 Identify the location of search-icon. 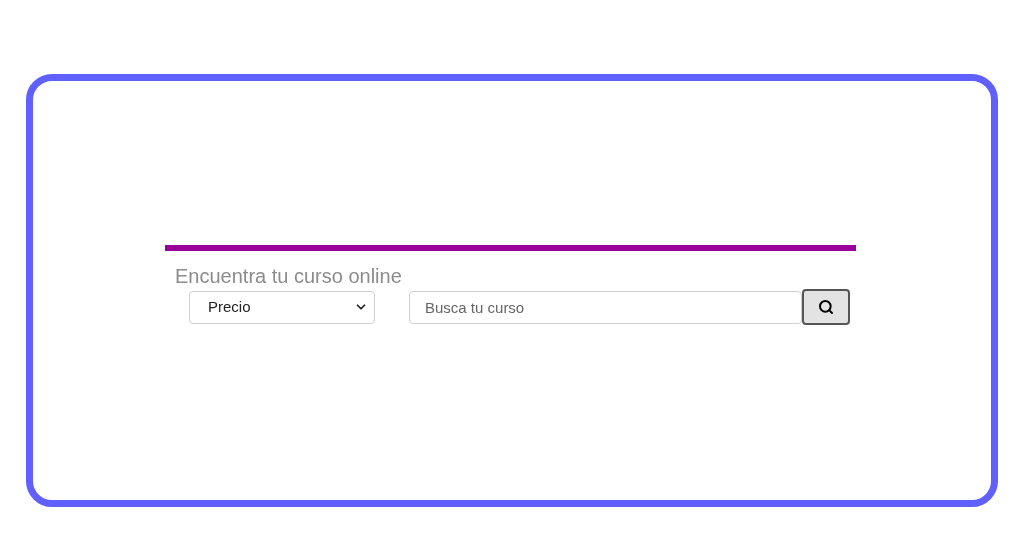
(826, 307).